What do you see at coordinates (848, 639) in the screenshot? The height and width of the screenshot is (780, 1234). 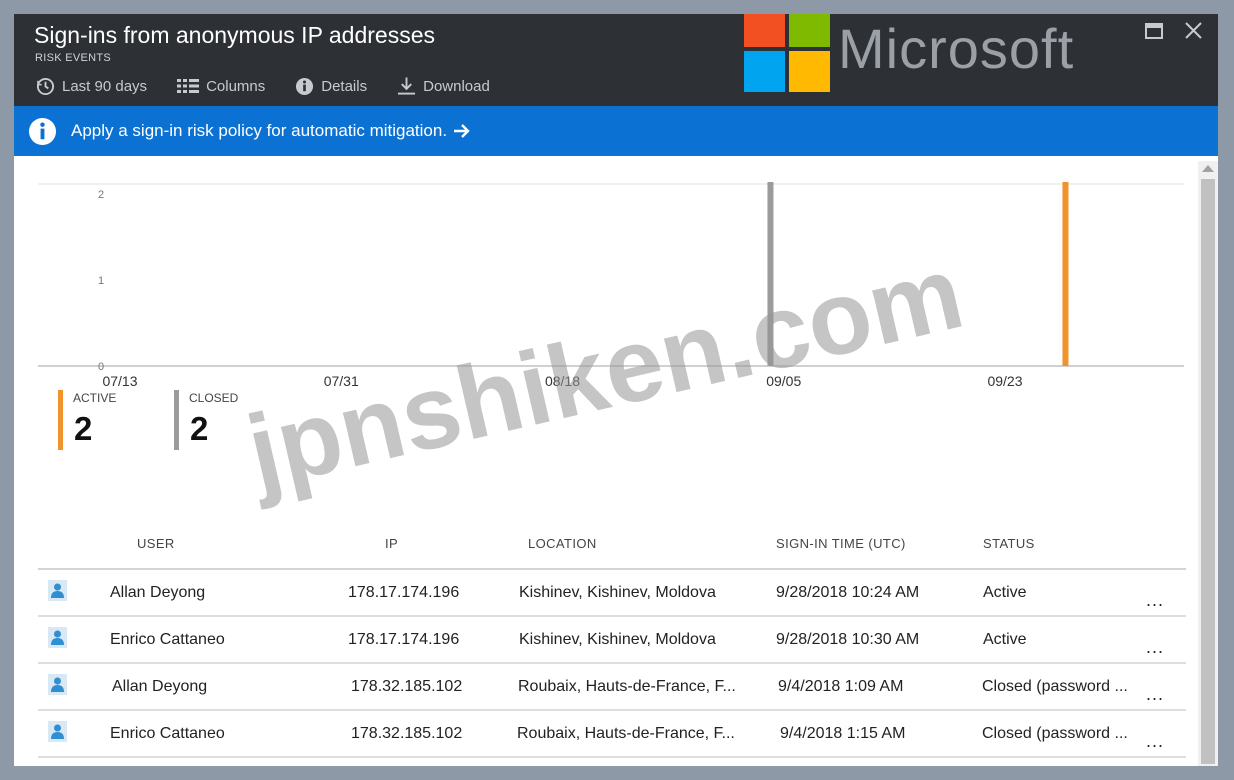 I see `cell-time: 9/28/2018 10:30 AM` at bounding box center [848, 639].